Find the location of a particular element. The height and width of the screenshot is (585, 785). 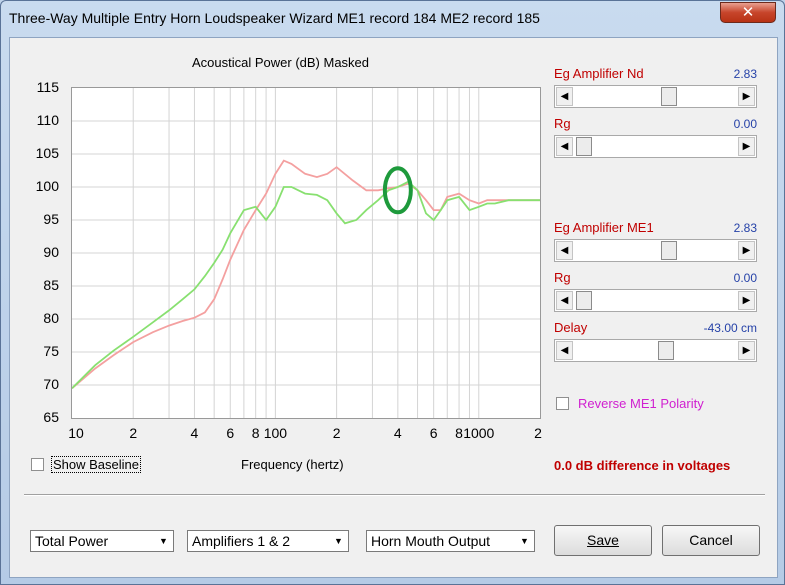

y-tick-label: 95 is located at coordinates (51, 219).